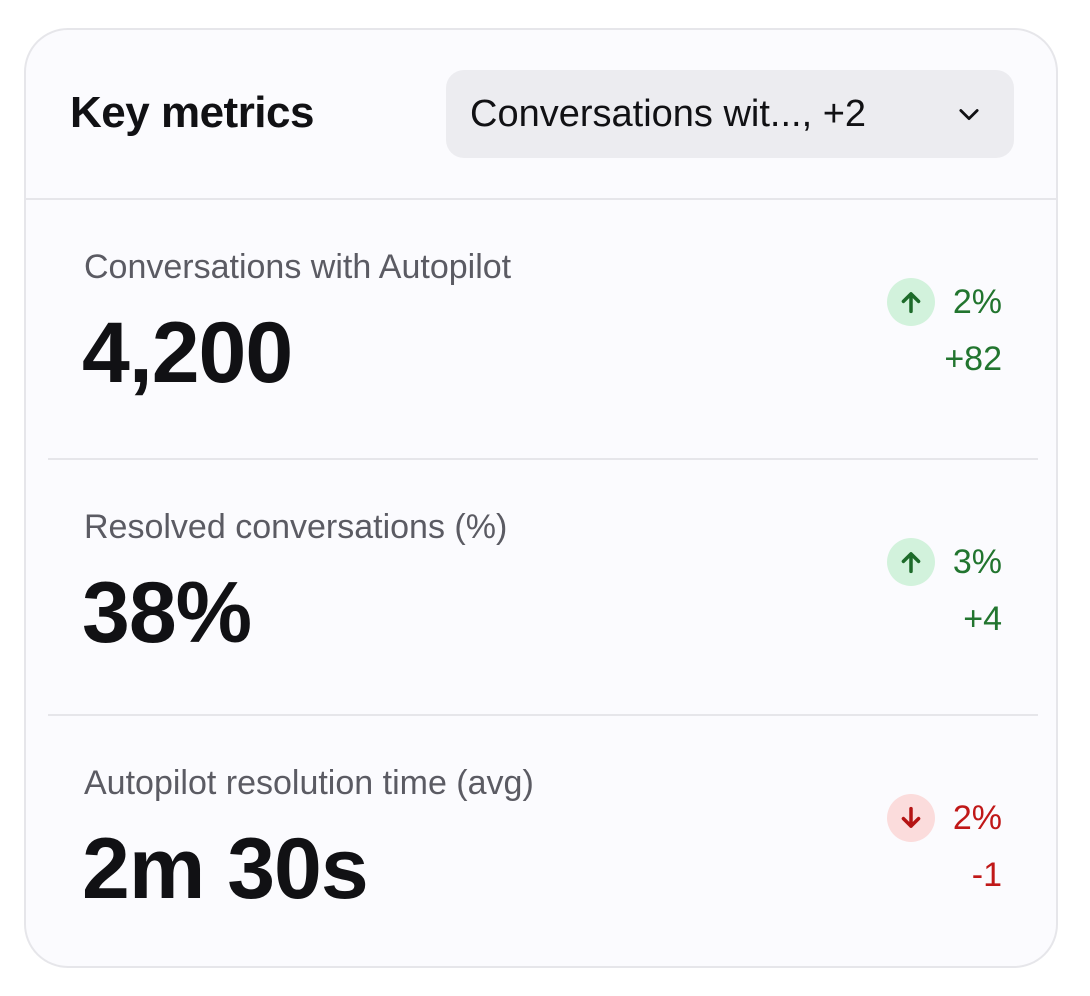 Image resolution: width=1090 pixels, height=996 pixels. Describe the element at coordinates (187, 353) in the screenshot. I see `metric-value: 4,200` at that location.